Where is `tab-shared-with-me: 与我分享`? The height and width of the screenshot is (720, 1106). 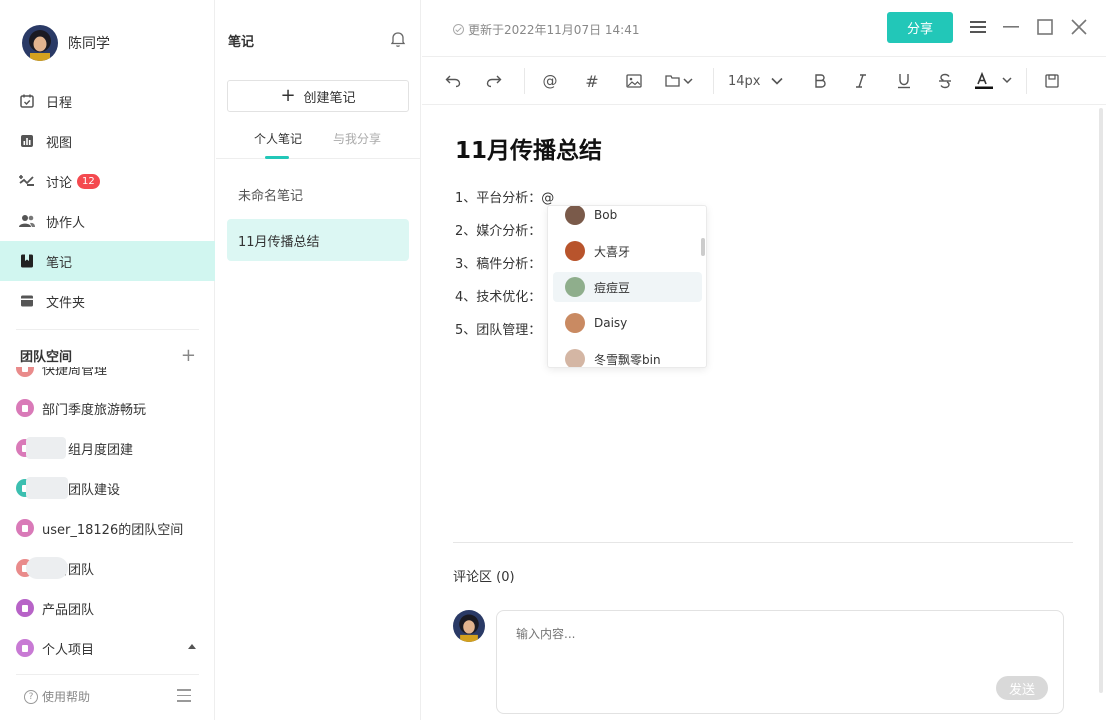
tab-shared-with-me: 与我分享 is located at coordinates (357, 138).